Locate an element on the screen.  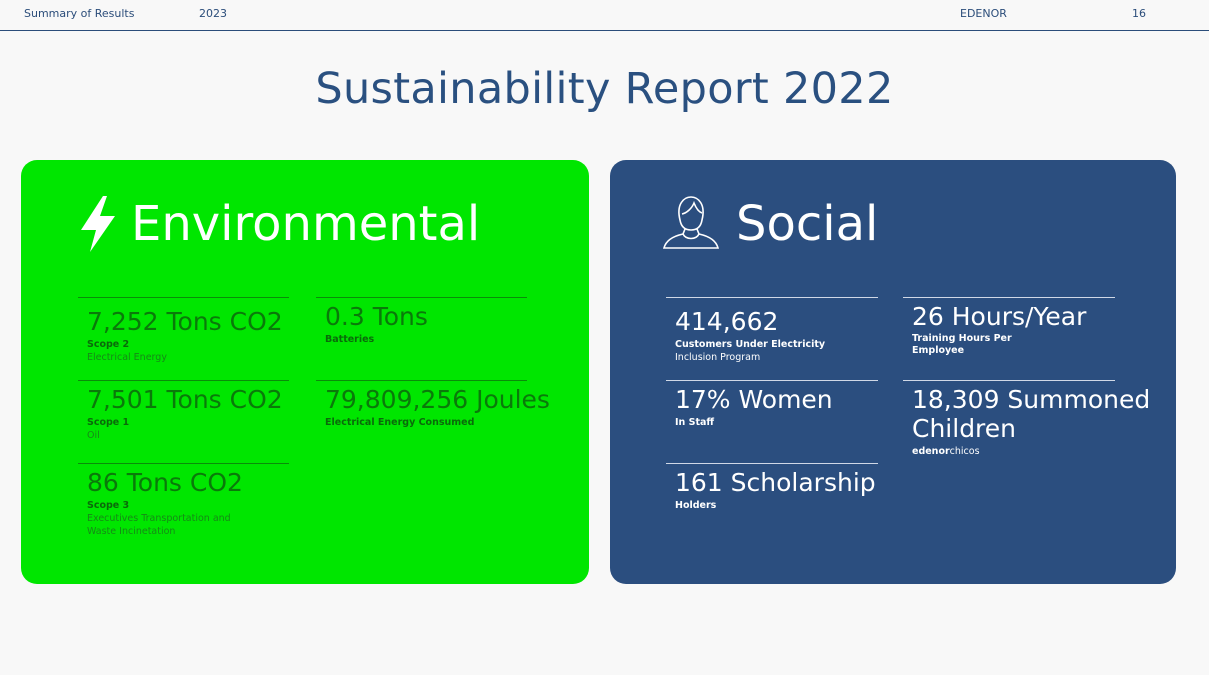
stat-value: 0.3 Tons is located at coordinates (376, 316).